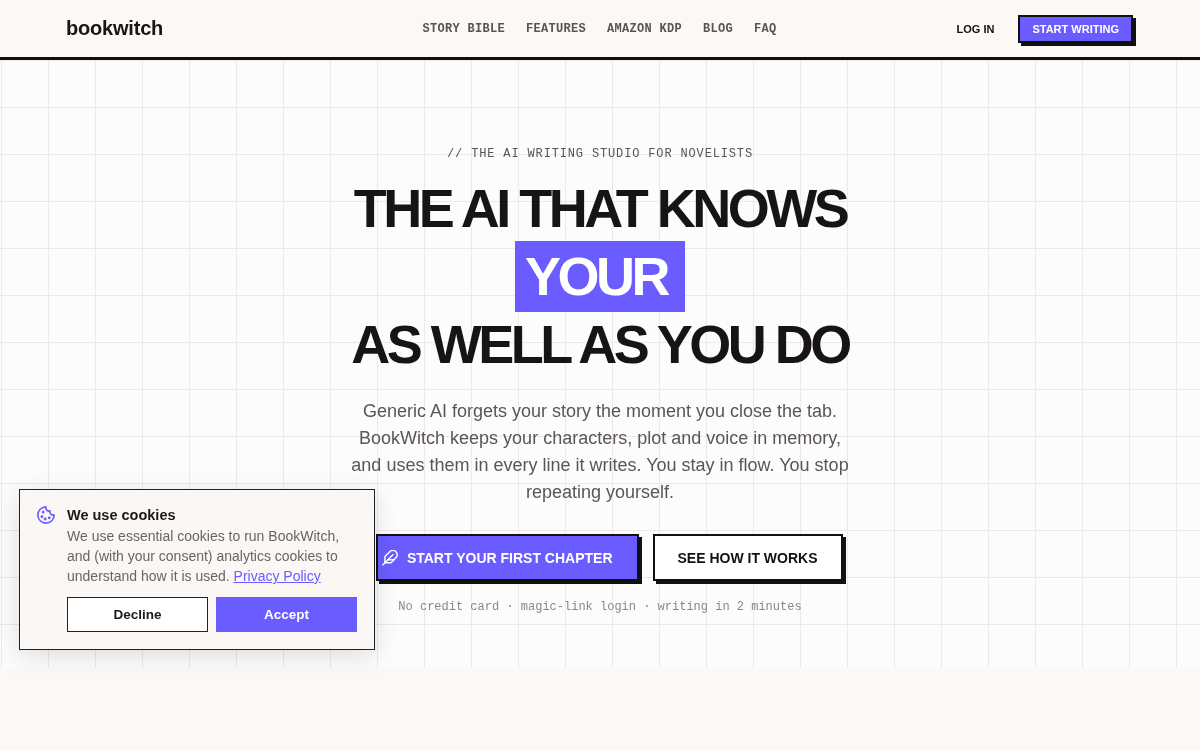 The height and width of the screenshot is (750, 1200). I want to click on login-link: LOG IN, so click(975, 28).